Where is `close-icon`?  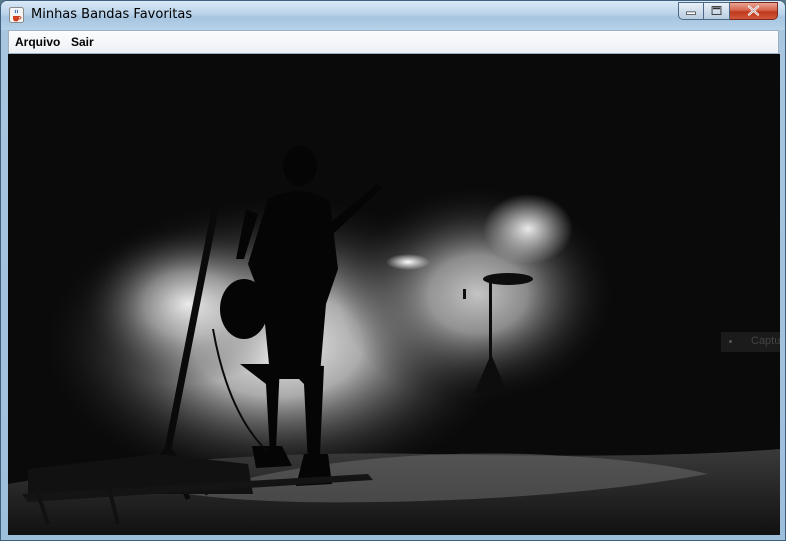
close-icon is located at coordinates (753, 10).